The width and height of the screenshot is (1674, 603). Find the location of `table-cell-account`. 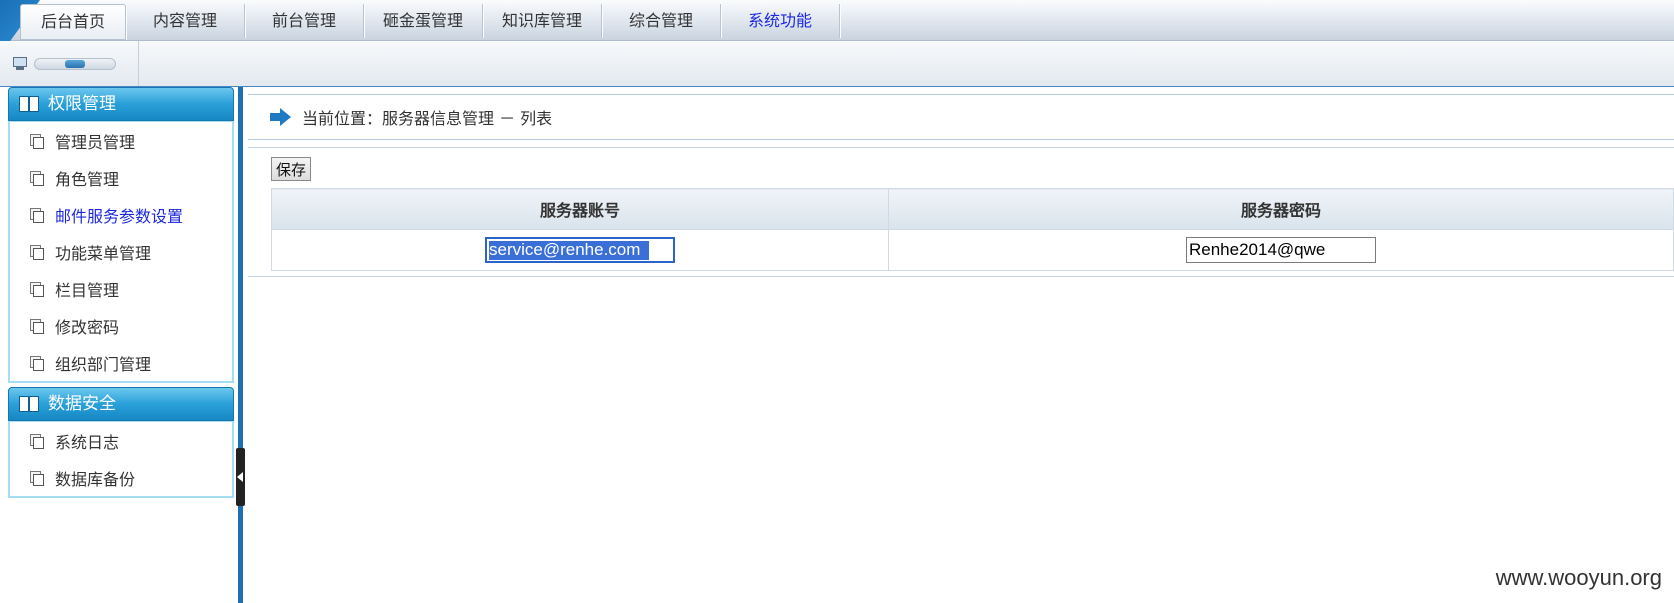

table-cell-account is located at coordinates (580, 250).